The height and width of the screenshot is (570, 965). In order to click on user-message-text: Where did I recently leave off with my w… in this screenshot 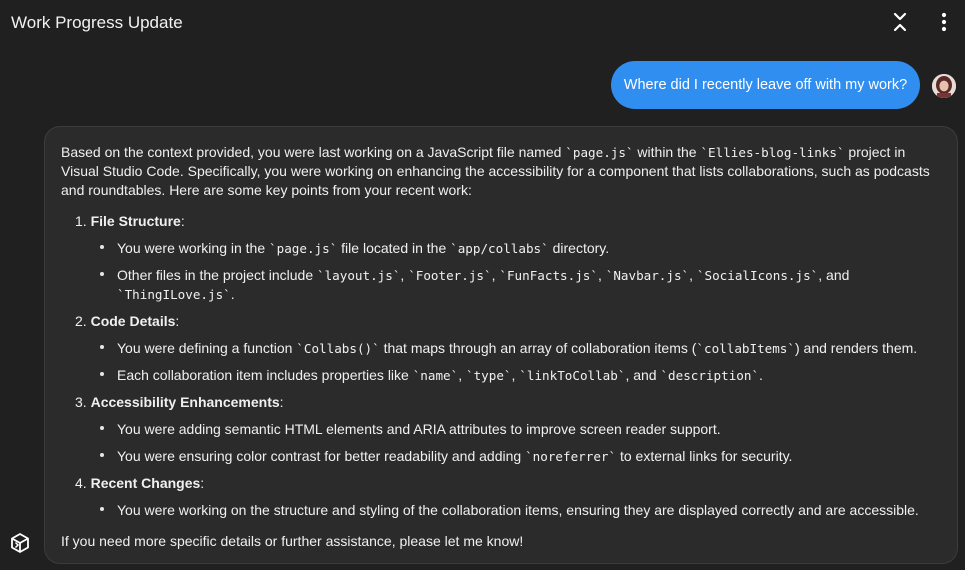, I will do `click(765, 85)`.